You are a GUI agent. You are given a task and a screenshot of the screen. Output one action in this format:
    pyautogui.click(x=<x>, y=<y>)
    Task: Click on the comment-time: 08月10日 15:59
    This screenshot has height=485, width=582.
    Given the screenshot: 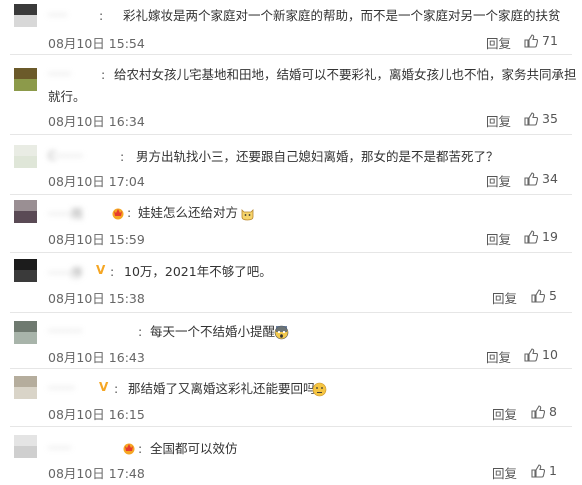 What is the action you would take?
    pyautogui.click(x=96, y=239)
    